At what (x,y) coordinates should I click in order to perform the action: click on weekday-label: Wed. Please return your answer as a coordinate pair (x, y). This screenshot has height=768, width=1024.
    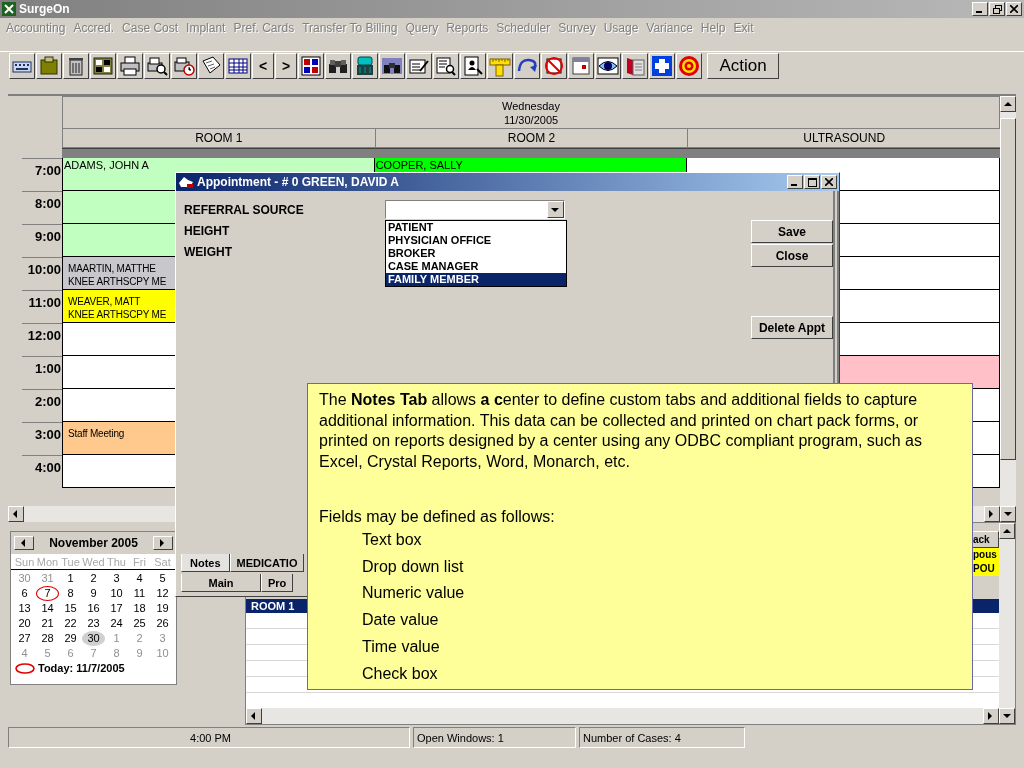
    Looking at the image, I should click on (93, 562).